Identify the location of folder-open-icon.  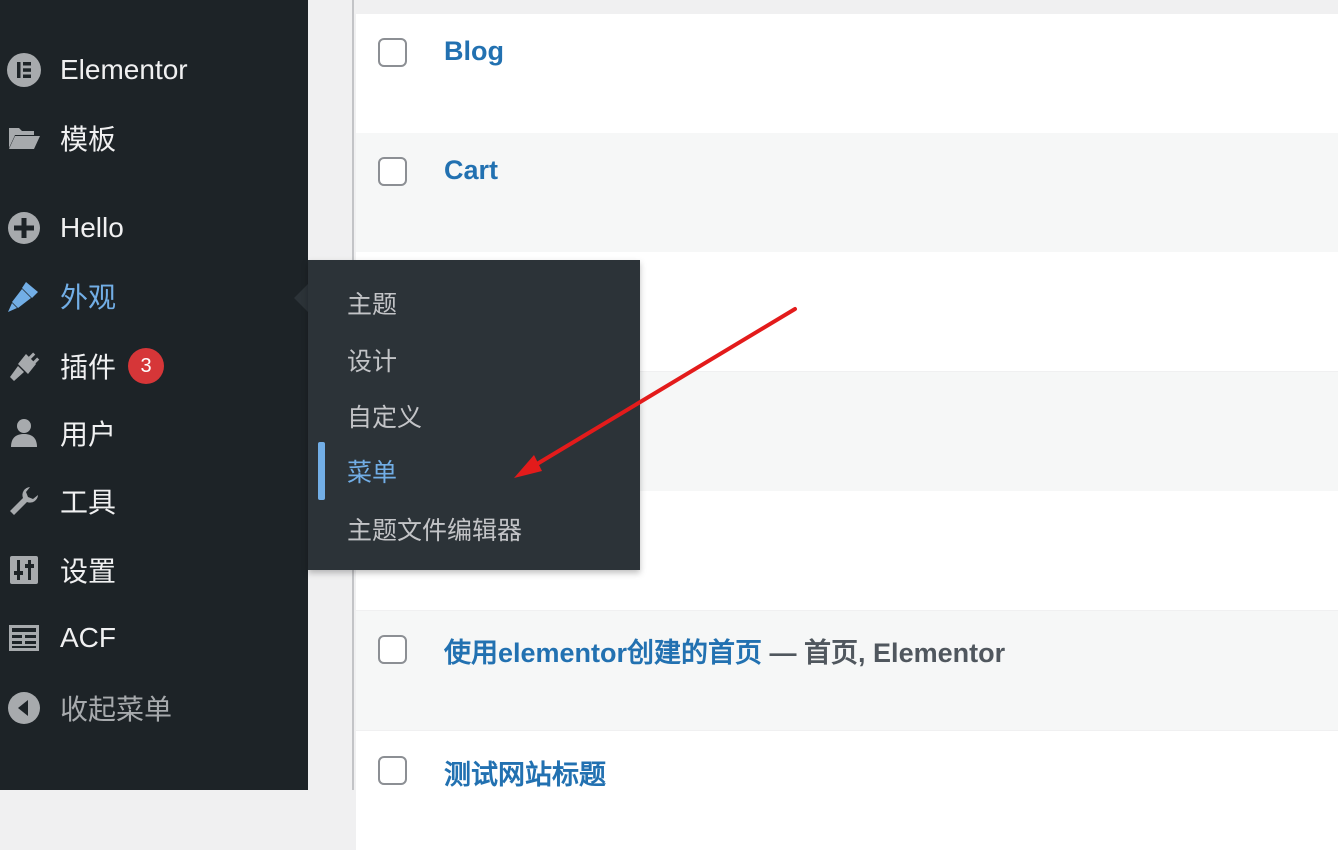
(24, 138).